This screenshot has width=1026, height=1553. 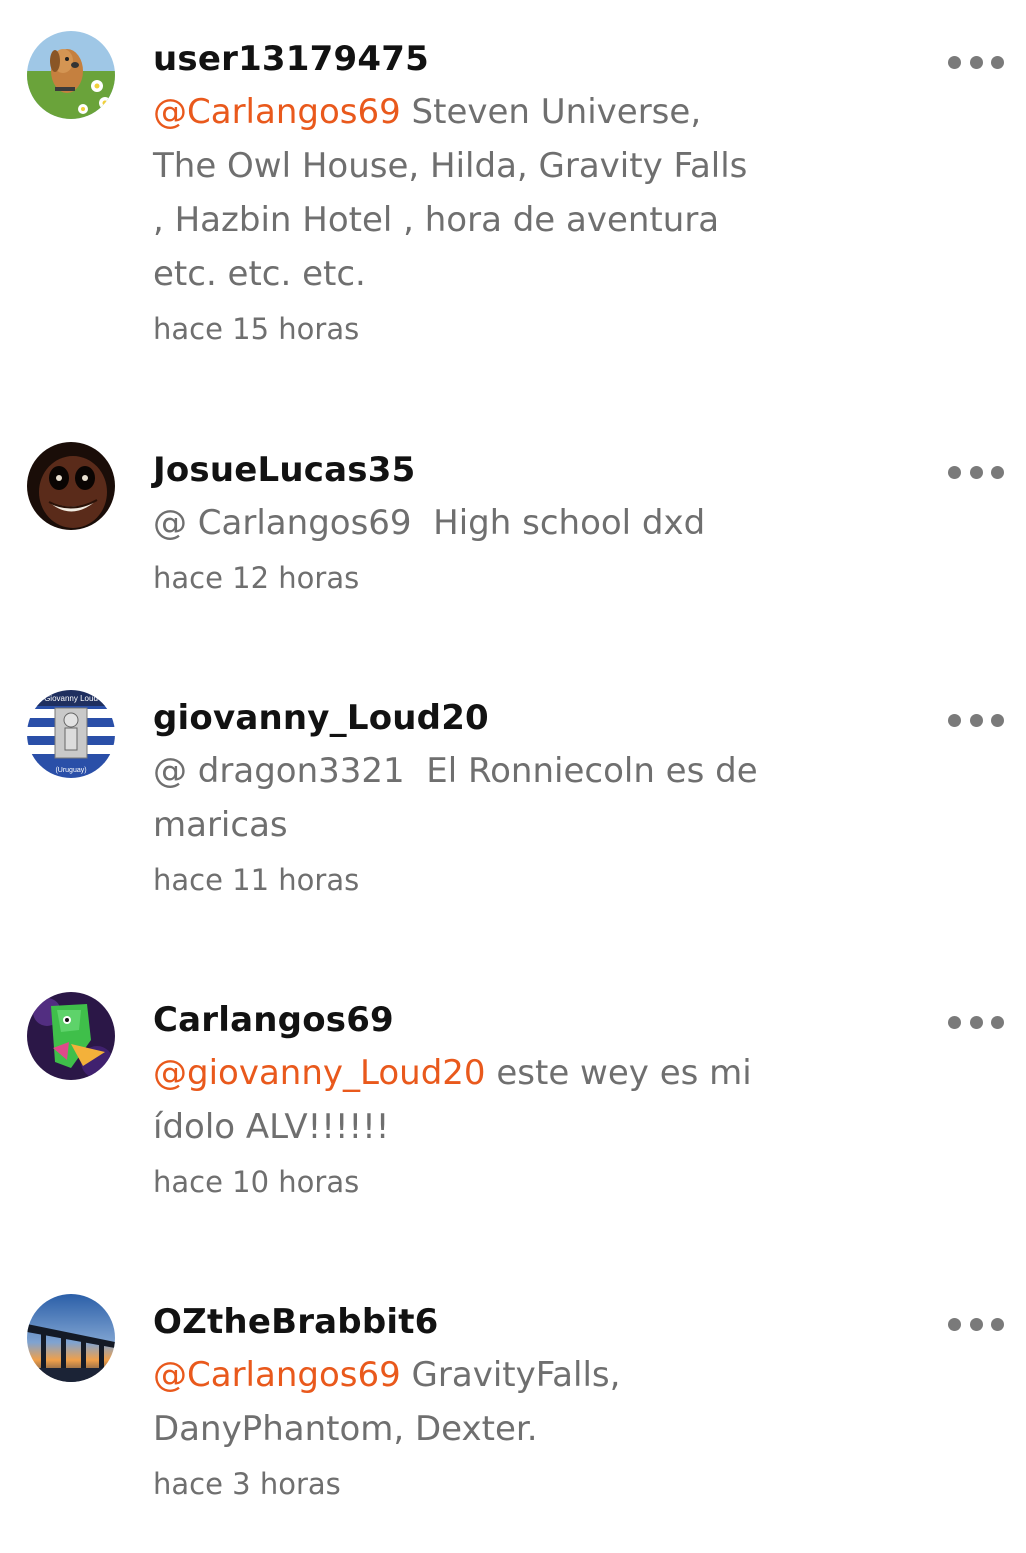 What do you see at coordinates (429, 523) in the screenshot?
I see `comment-text-body: @ Carlangos69 High school dxd` at bounding box center [429, 523].